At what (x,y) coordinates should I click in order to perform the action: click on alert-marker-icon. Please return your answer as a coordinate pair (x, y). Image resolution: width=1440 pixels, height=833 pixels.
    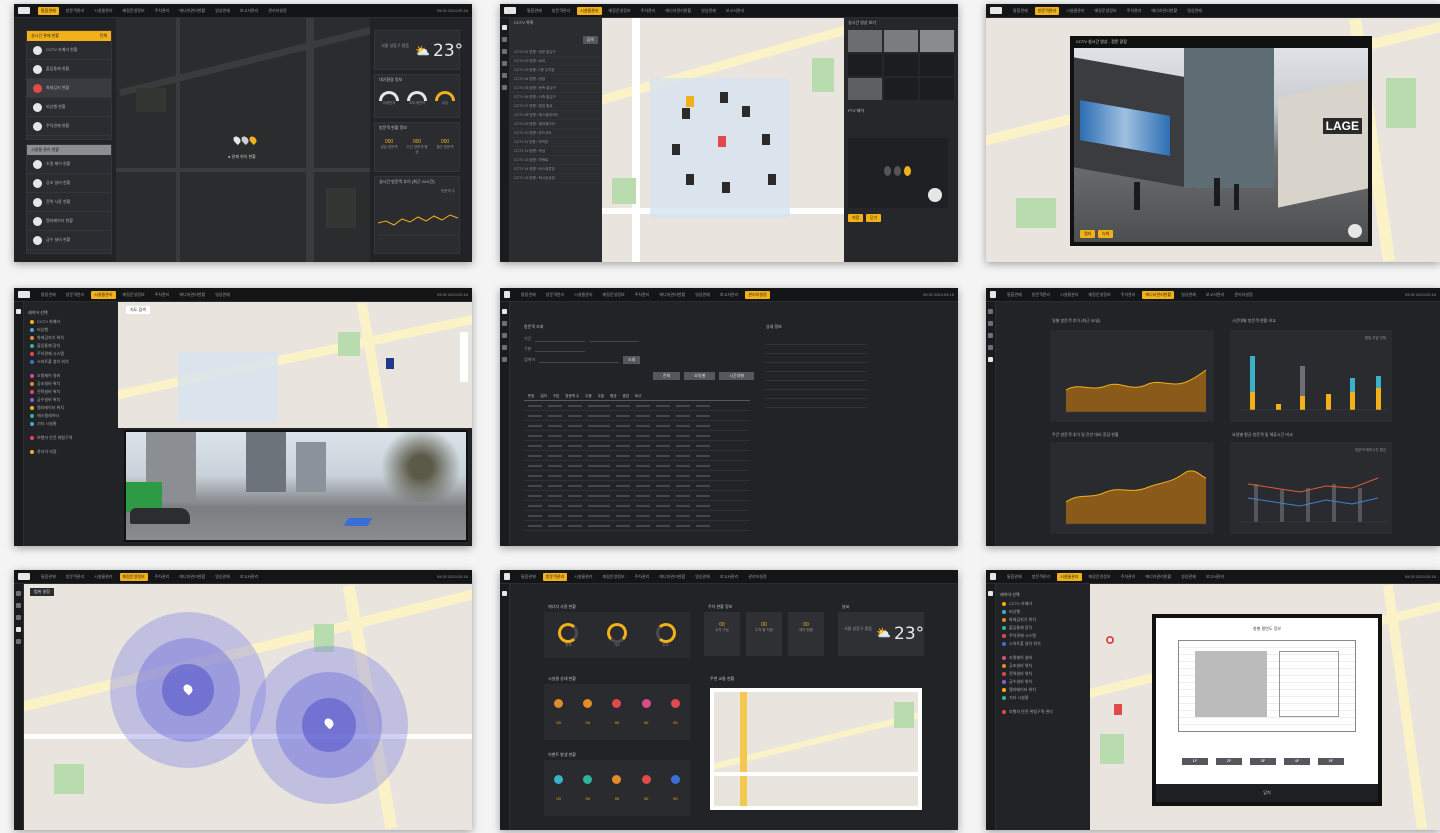
    Looking at the image, I should click on (1118, 709).